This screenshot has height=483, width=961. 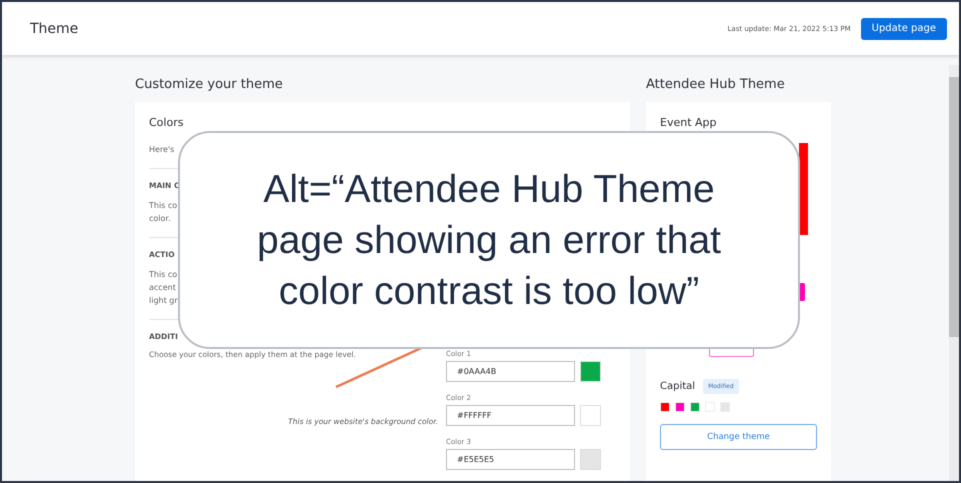 What do you see at coordinates (209, 84) in the screenshot?
I see `section-heading: Customize your theme` at bounding box center [209, 84].